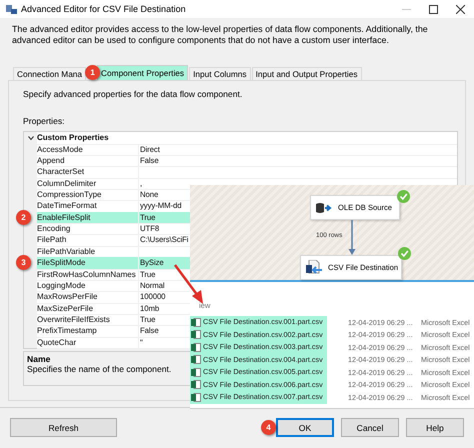  I want to click on help-title: Name, so click(38, 359).